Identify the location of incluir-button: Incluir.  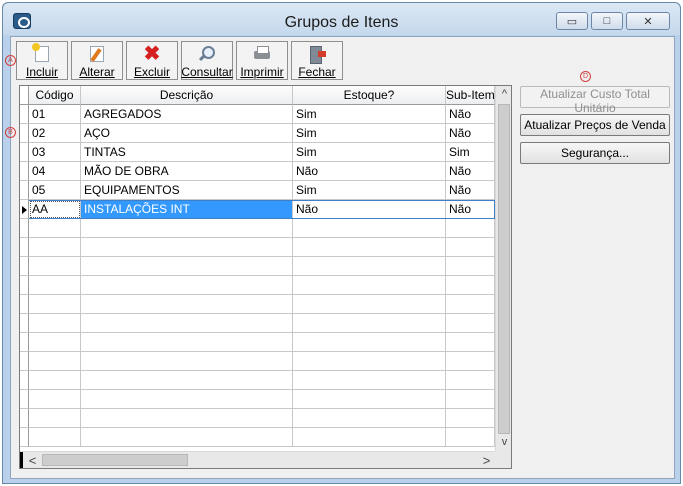
(42, 60).